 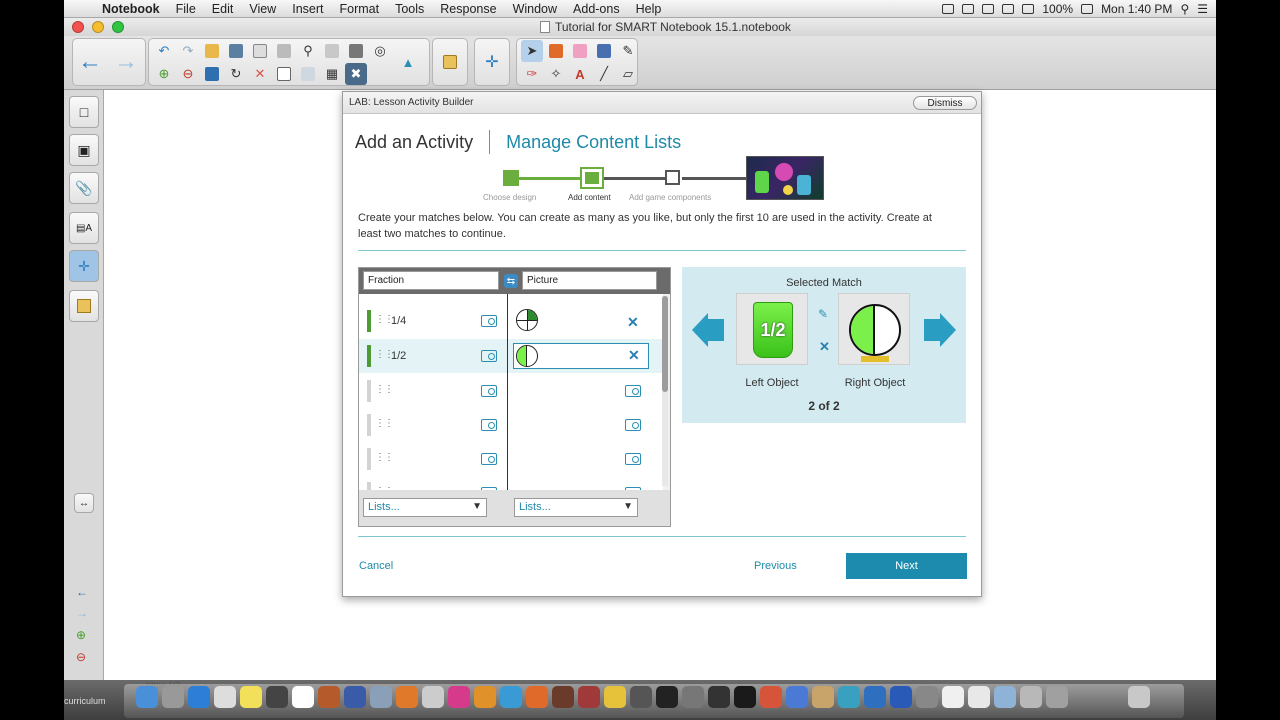 What do you see at coordinates (968, 8) in the screenshot?
I see `dropbox-icon` at bounding box center [968, 8].